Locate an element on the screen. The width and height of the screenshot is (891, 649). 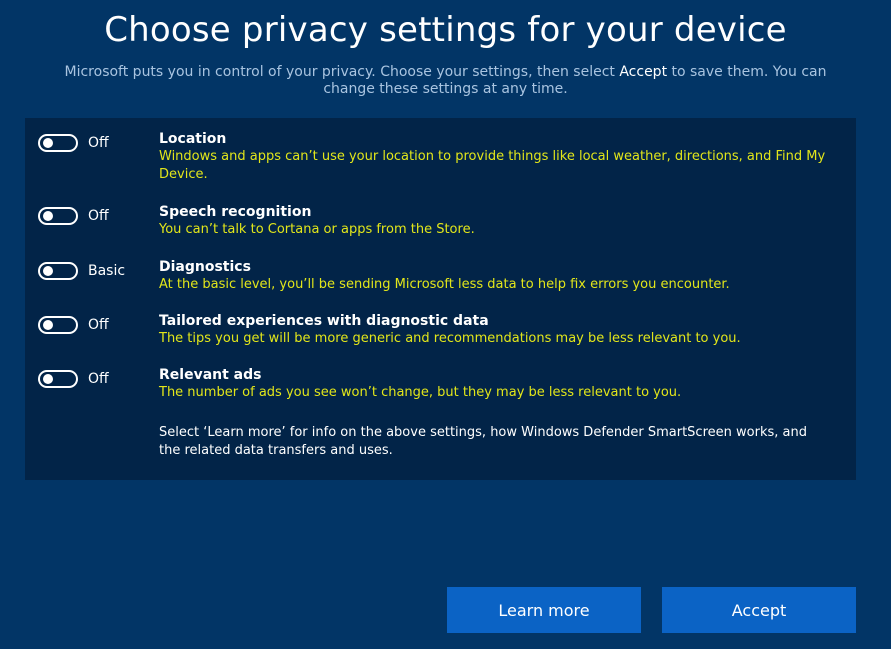
subtitle-accept-emphasis: Accept is located at coordinates (643, 72).